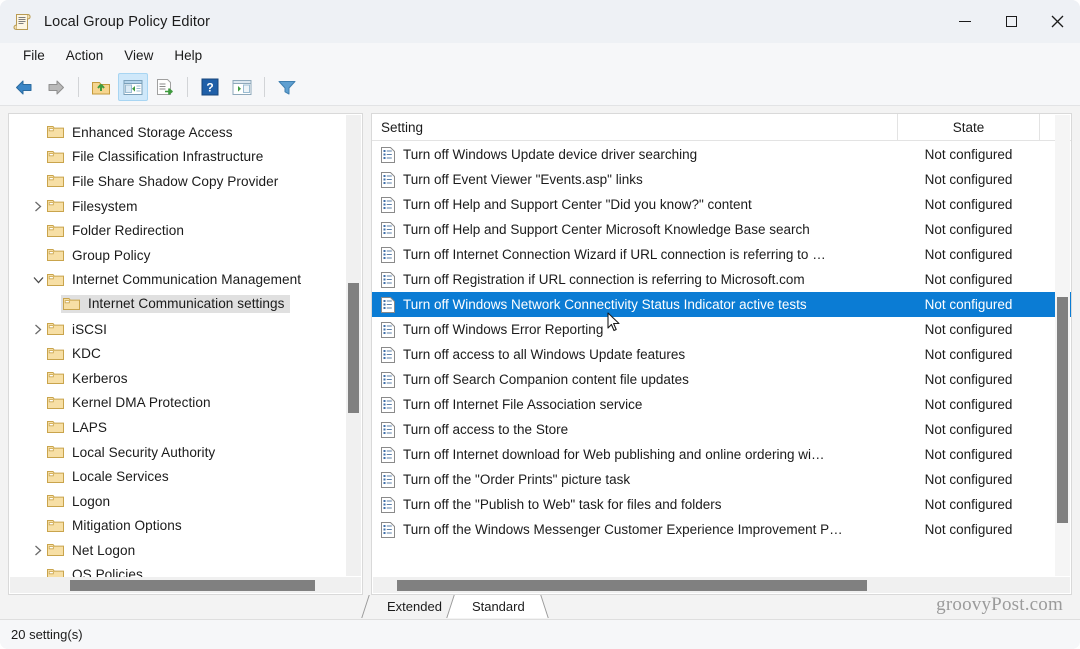 The width and height of the screenshot is (1080, 649). Describe the element at coordinates (165, 87) in the screenshot. I see `export-list-icon` at that location.